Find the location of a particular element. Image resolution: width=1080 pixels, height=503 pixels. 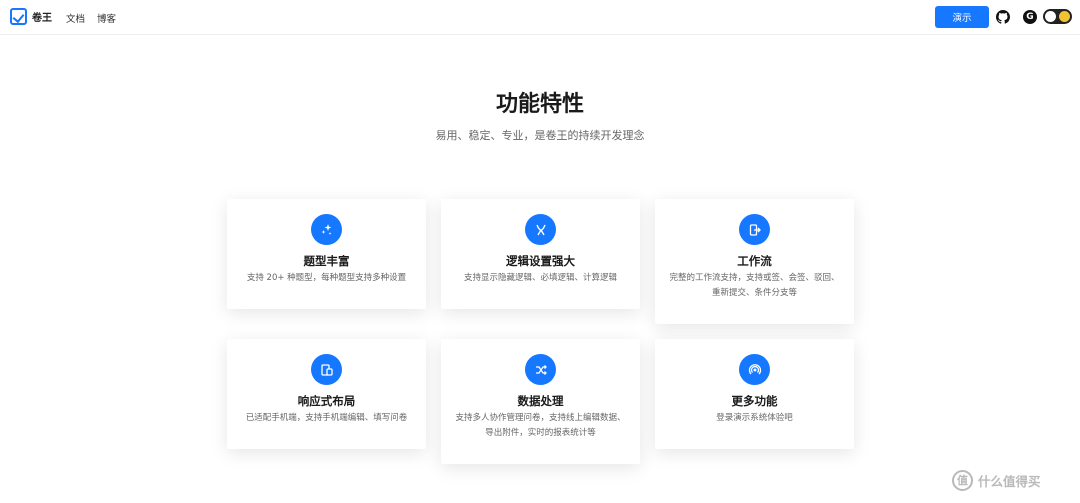

feature-card-more: 更多功能 登录演示系统体验吧 is located at coordinates (754, 394).